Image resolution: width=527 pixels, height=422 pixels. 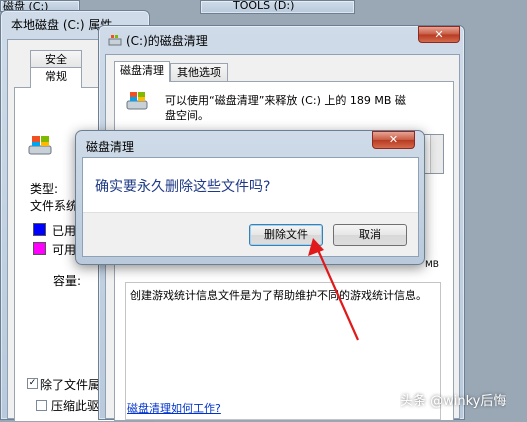 I want to click on confirm-button-bar: 删除文件 取消, so click(x=250, y=234).